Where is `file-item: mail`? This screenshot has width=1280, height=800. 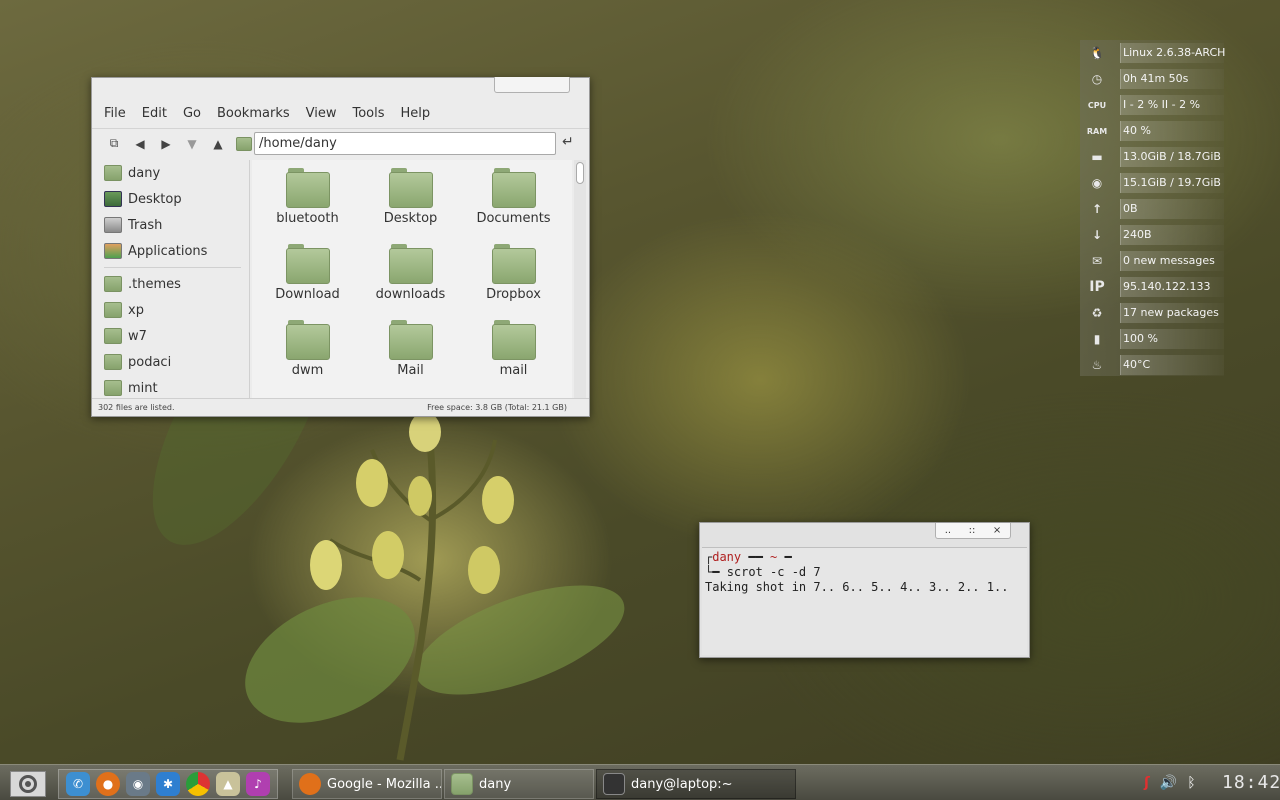
file-item: mail is located at coordinates (513, 358).